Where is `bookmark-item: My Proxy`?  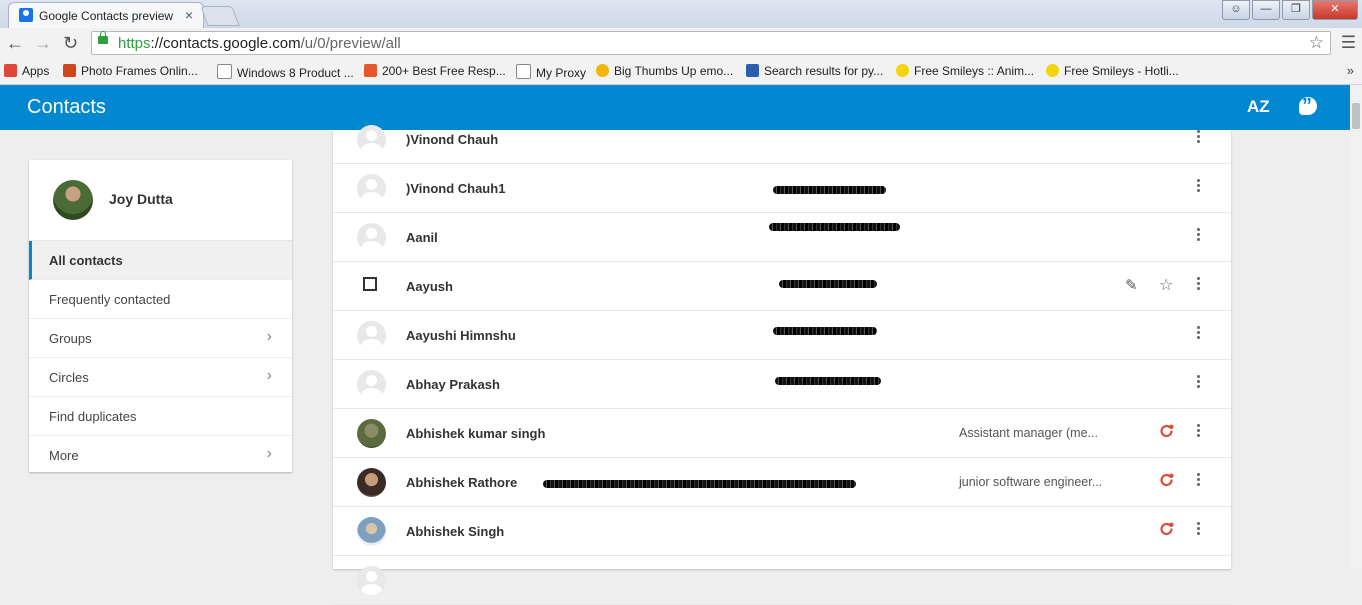 bookmark-item: My Proxy is located at coordinates (551, 72).